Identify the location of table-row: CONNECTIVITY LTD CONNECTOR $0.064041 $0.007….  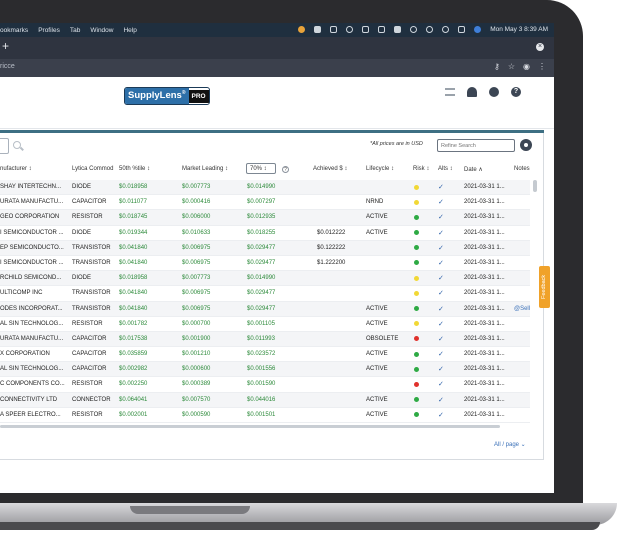
(265, 400).